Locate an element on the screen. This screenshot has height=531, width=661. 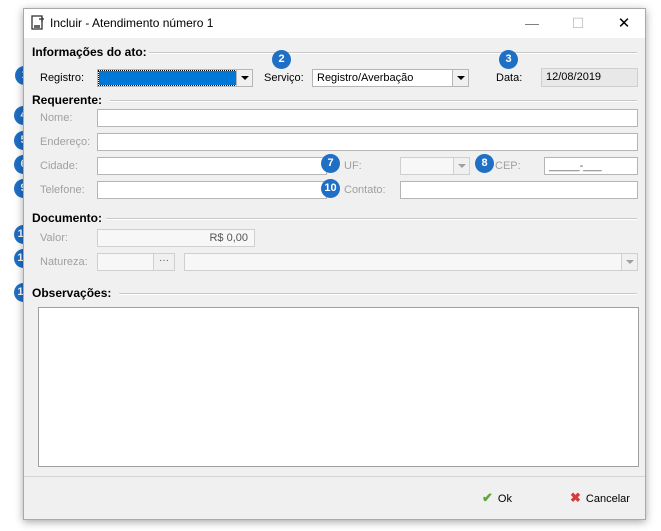
ok-button: ✔ Ok is located at coordinates (497, 498).